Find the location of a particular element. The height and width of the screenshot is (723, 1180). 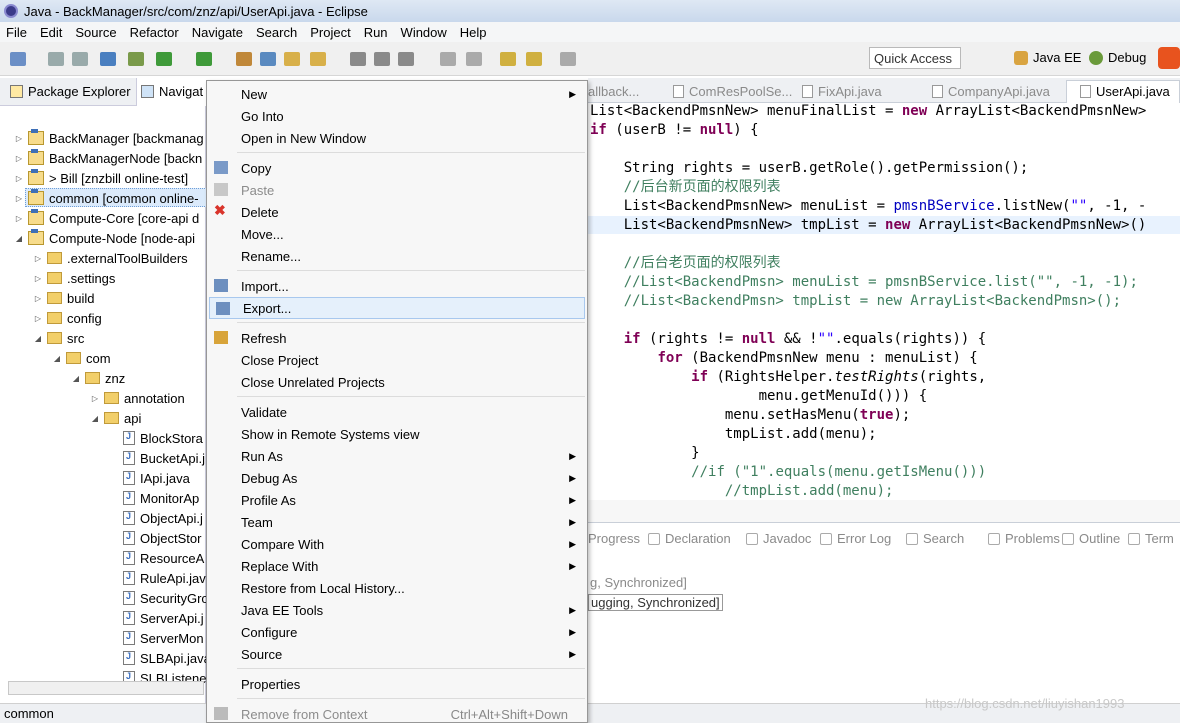

menu-refactor: Refactor is located at coordinates (154, 32).